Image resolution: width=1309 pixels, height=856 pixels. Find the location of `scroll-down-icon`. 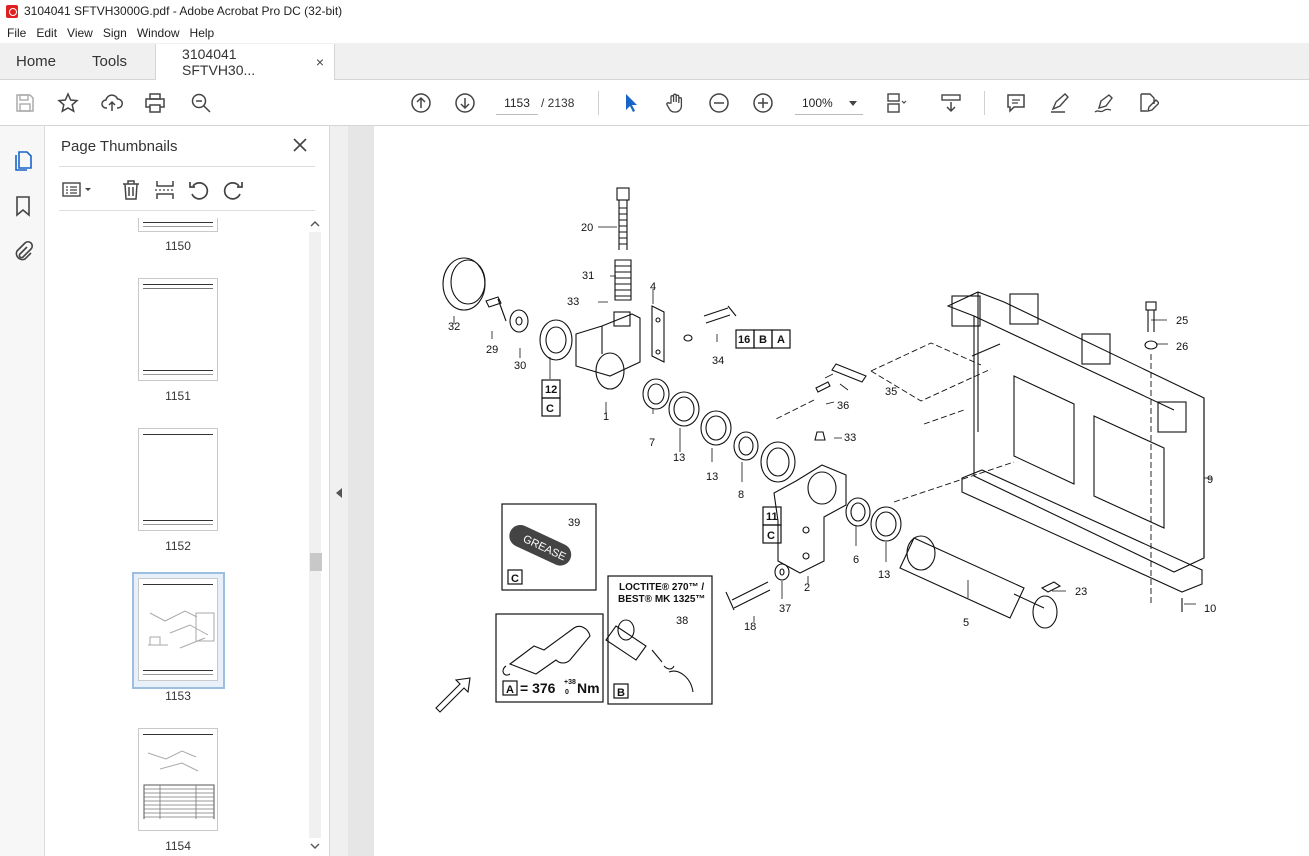

scroll-down-icon is located at coordinates (315, 846).